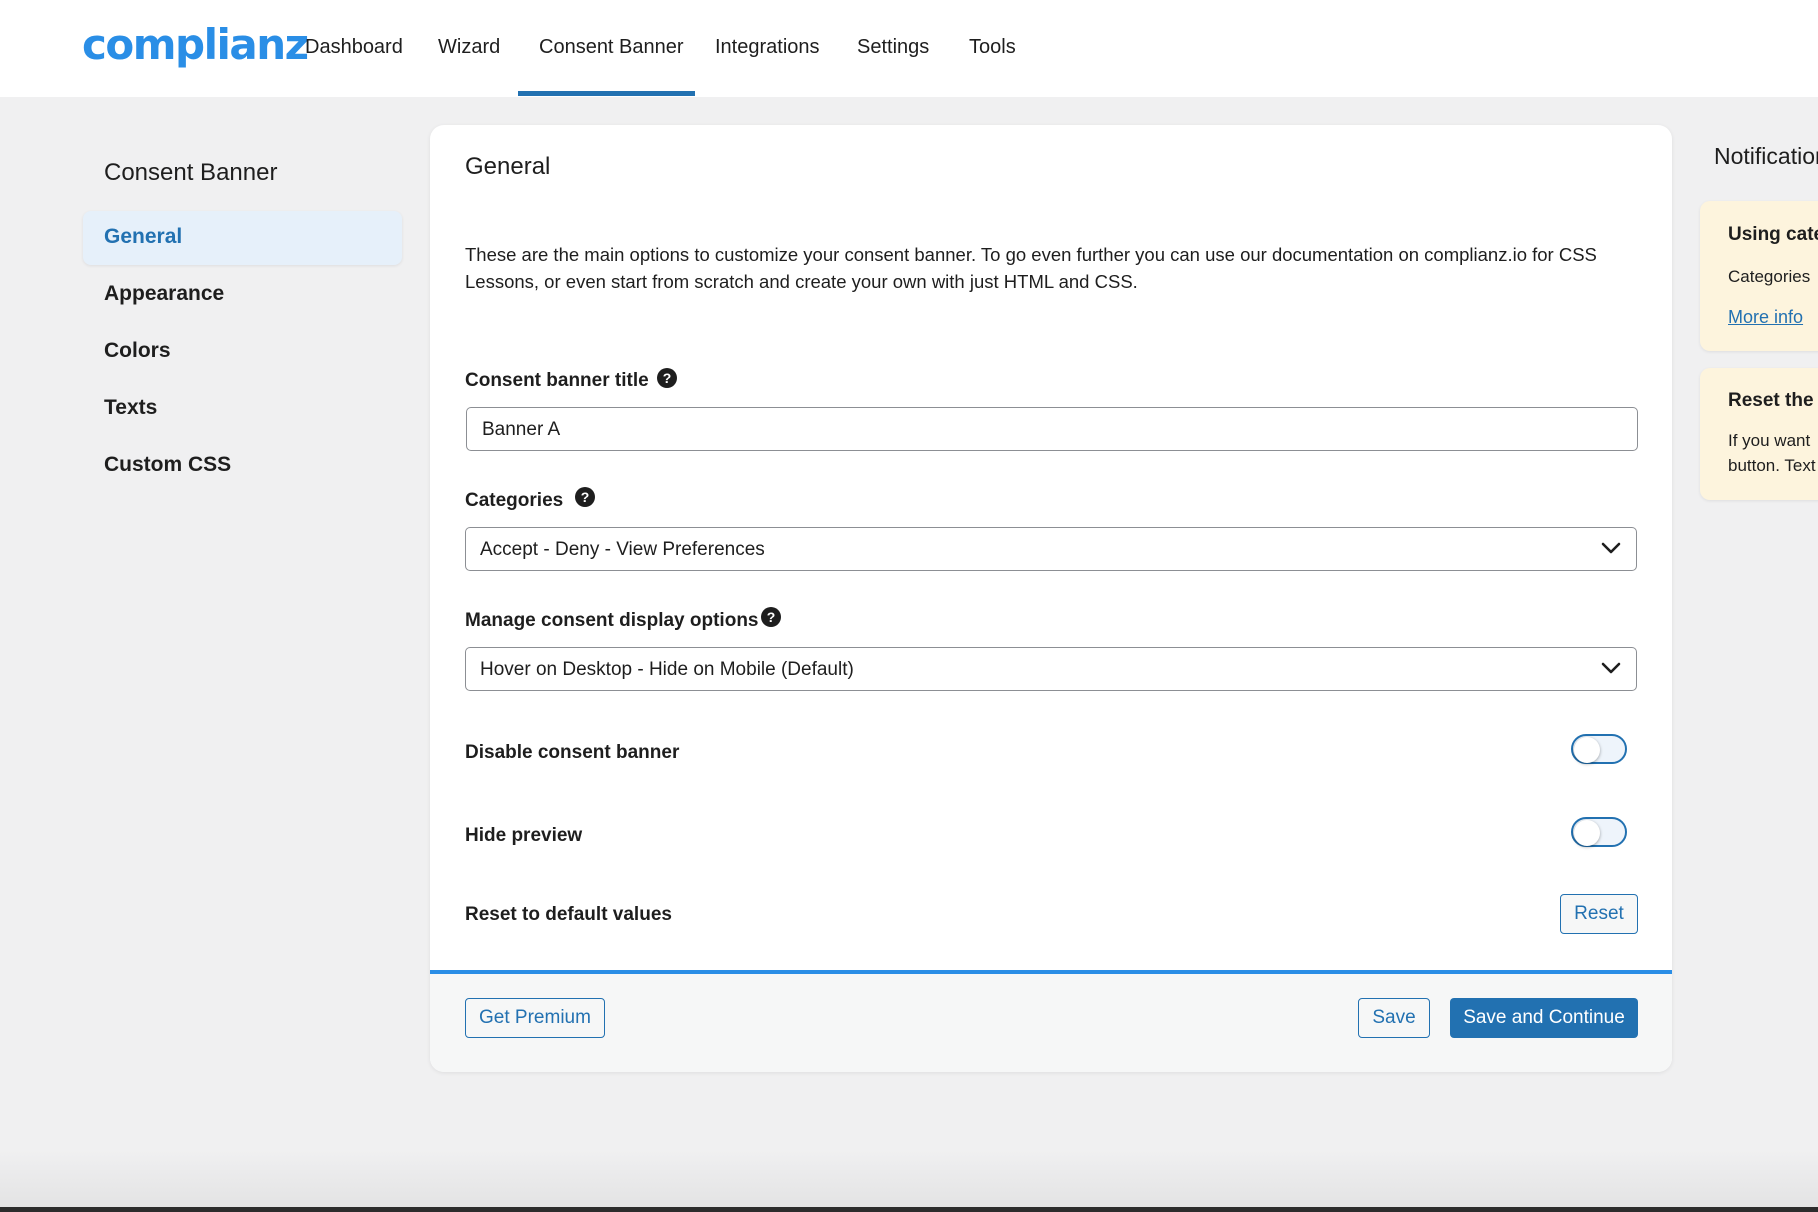 The height and width of the screenshot is (1212, 1818). What do you see at coordinates (1052, 429) in the screenshot?
I see `banner-title-input: Banner A` at bounding box center [1052, 429].